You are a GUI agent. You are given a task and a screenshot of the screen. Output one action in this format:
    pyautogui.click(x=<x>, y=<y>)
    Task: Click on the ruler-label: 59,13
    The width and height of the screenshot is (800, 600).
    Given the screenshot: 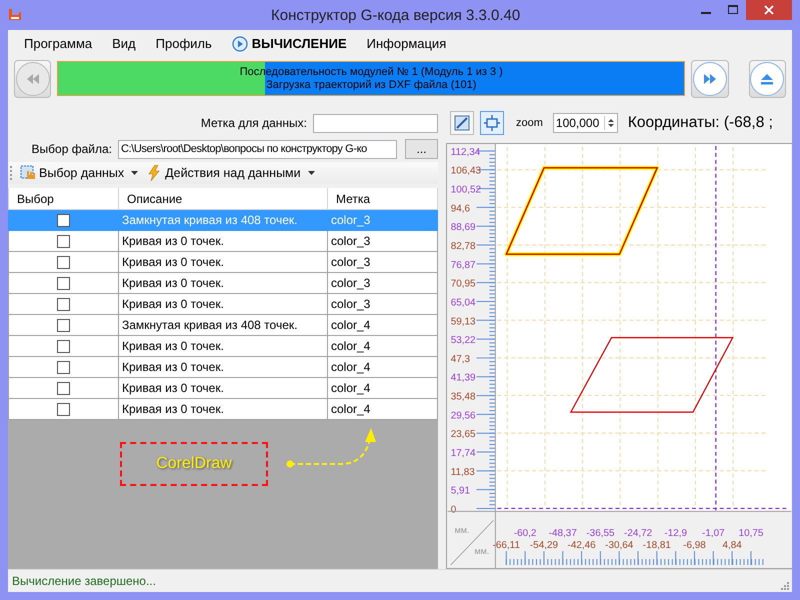 What is the action you would take?
    pyautogui.click(x=463, y=322)
    